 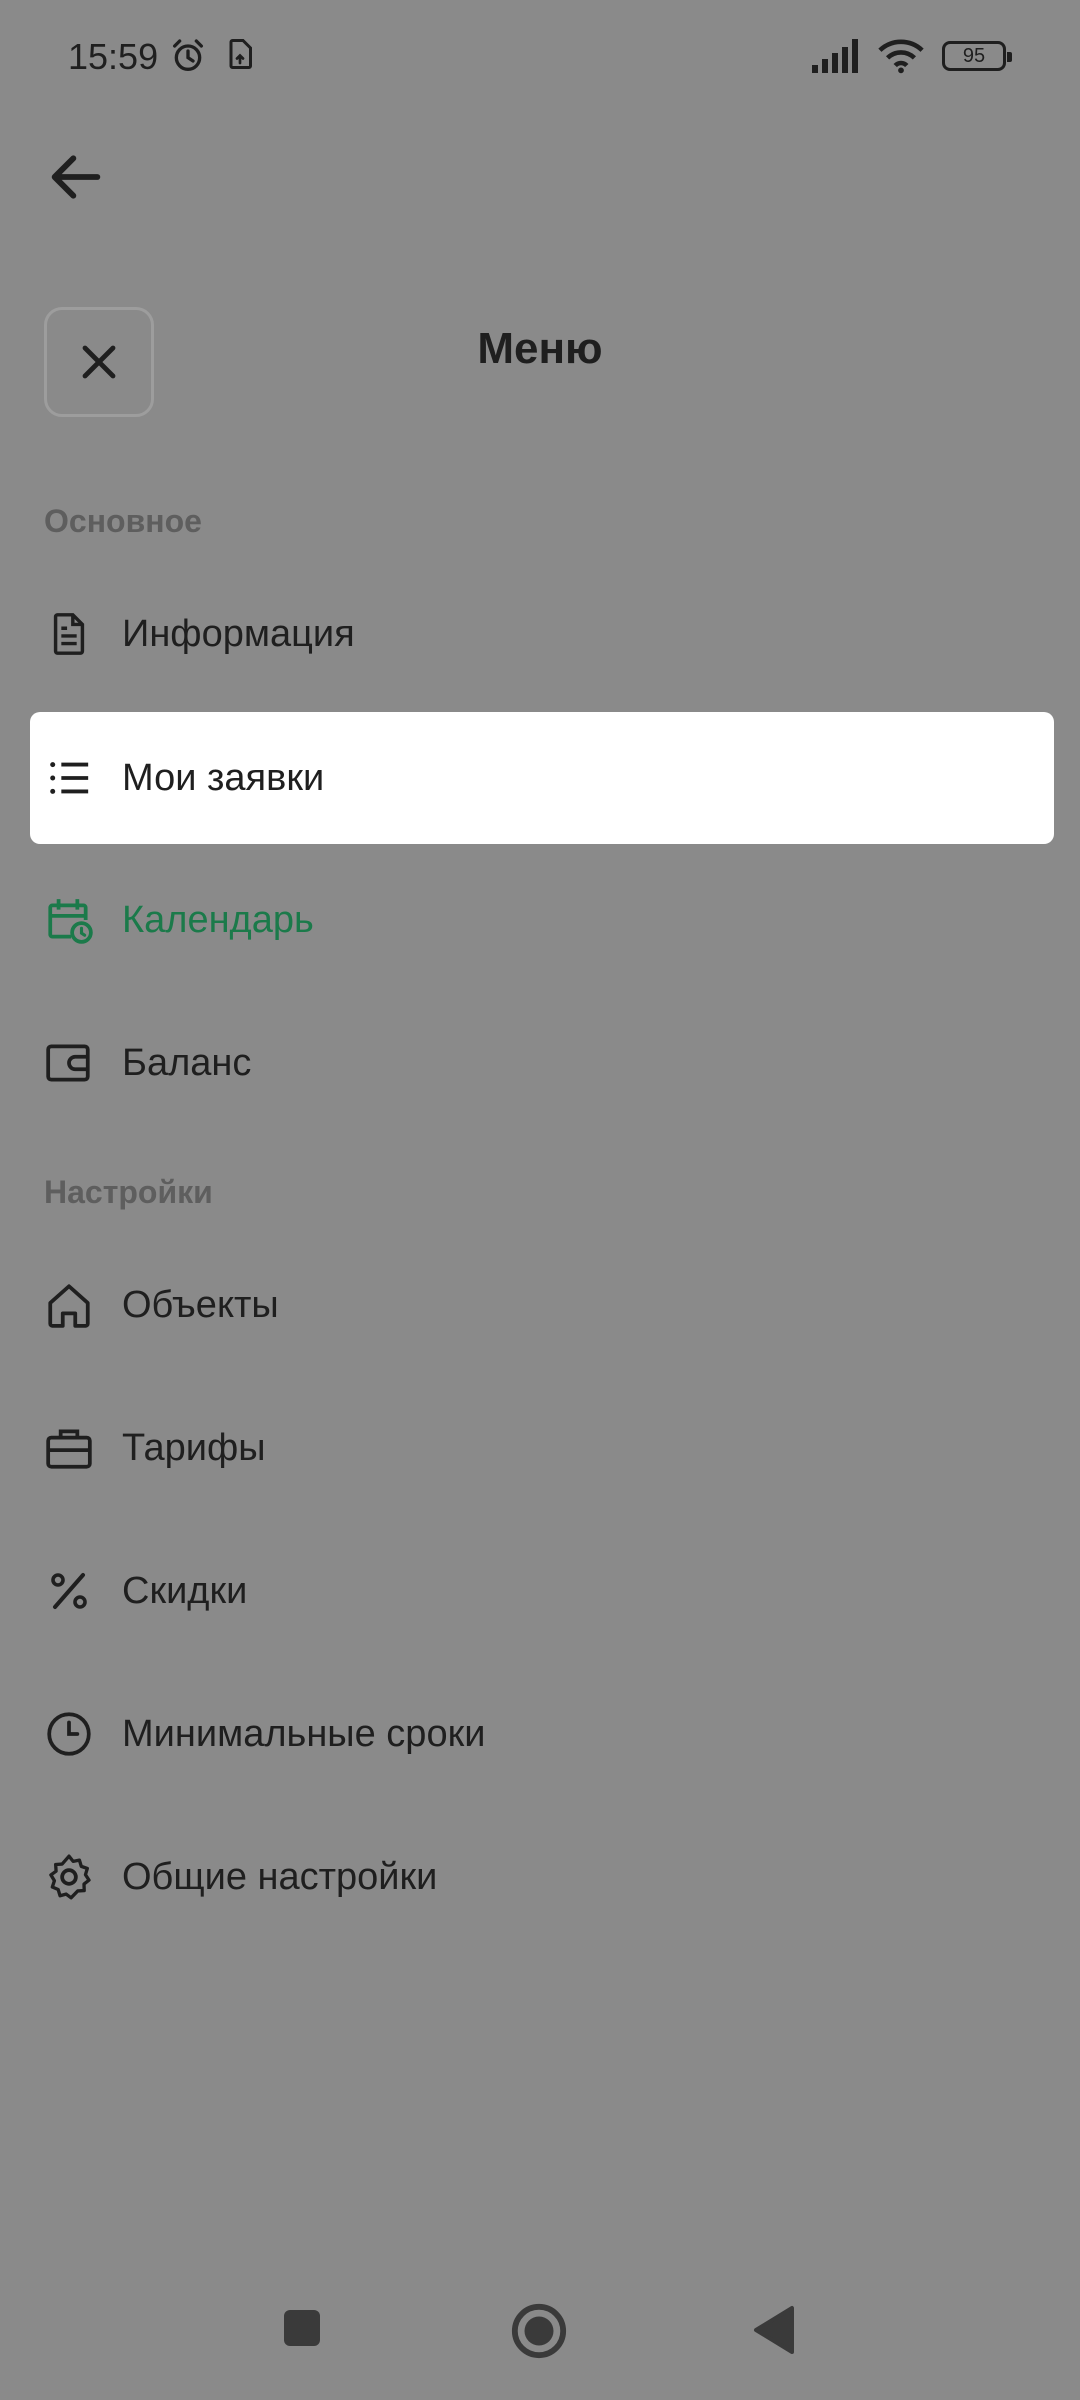 What do you see at coordinates (542, 778) in the screenshot?
I see `menu-item-my-requests: Мои заявки` at bounding box center [542, 778].